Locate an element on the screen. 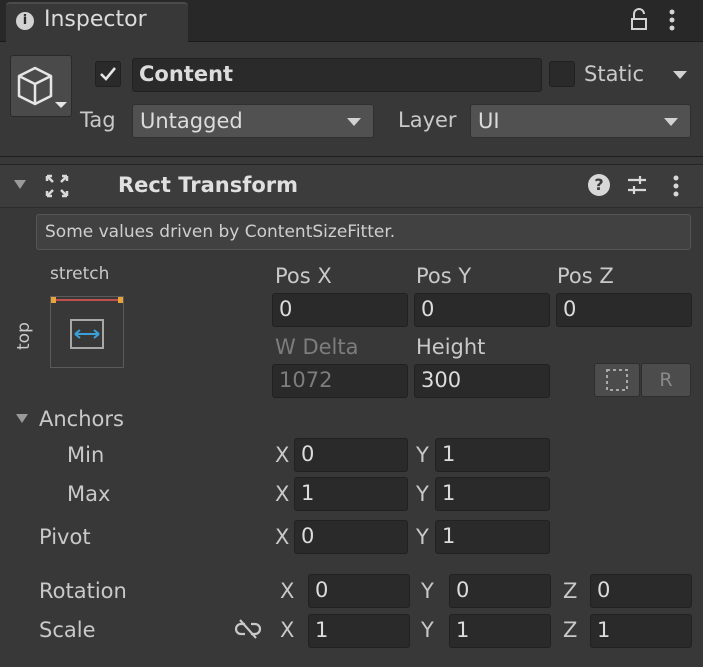  tag-label: Tag is located at coordinates (98, 120).